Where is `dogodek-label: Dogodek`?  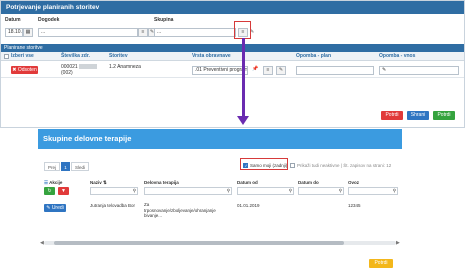
dogodek-label: Dogodek is located at coordinates (49, 20).